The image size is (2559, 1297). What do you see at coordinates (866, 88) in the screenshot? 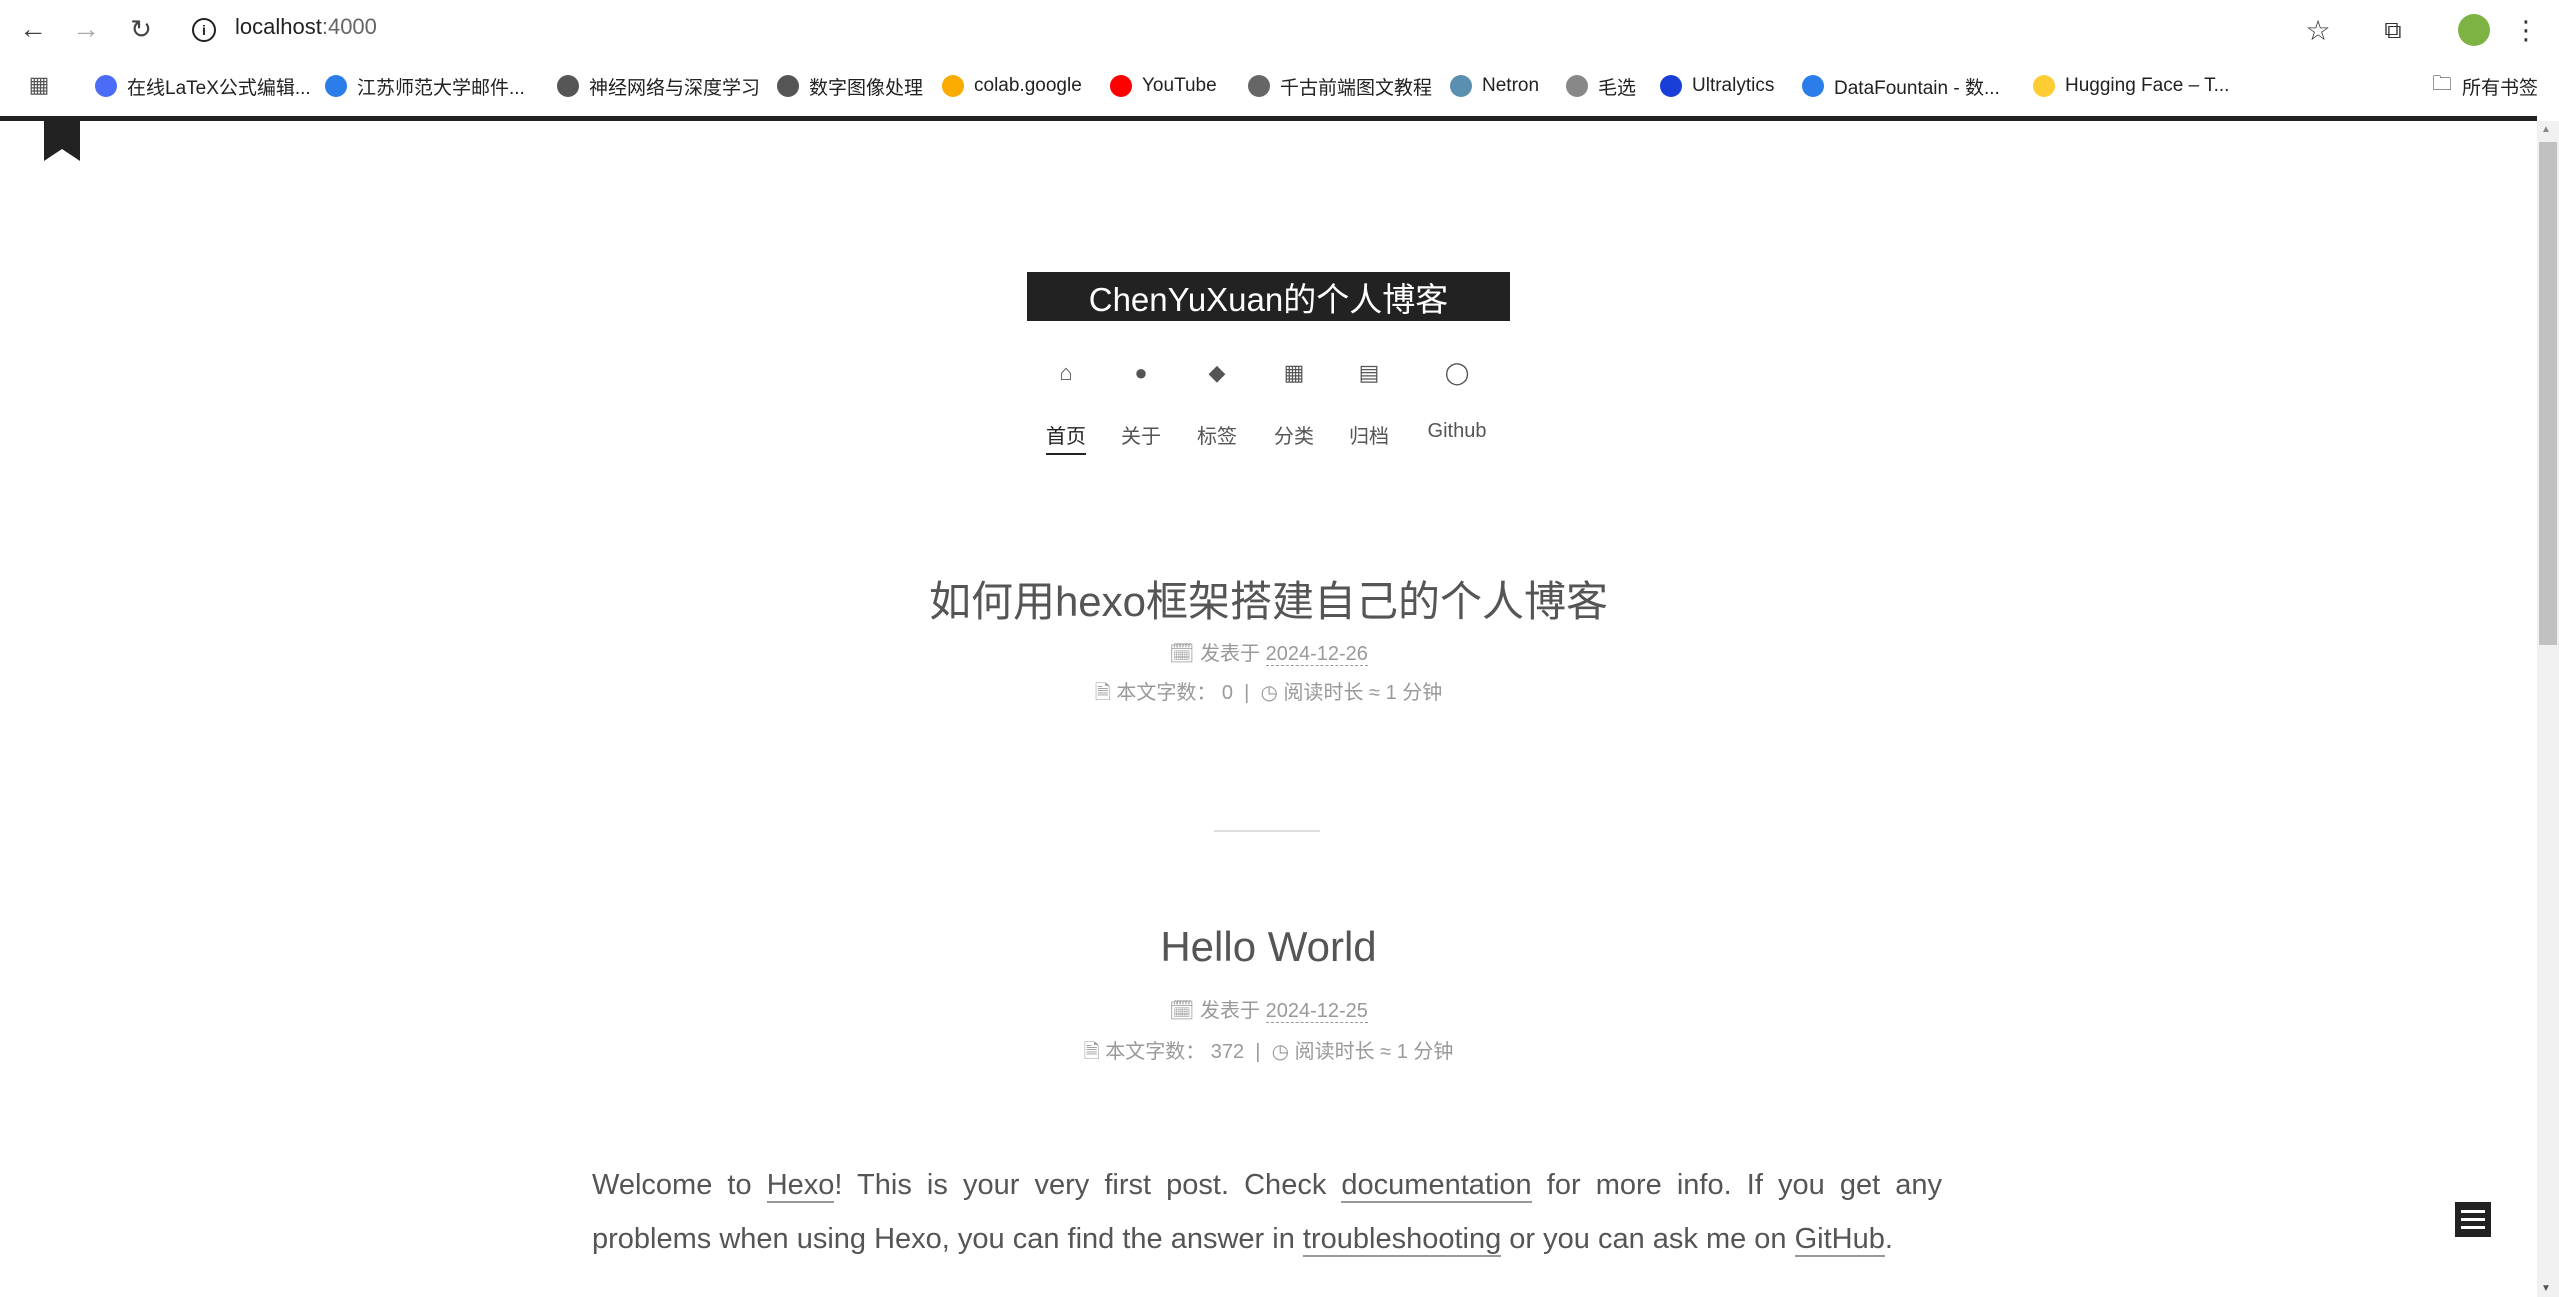
I see `bookmark-label: 数字图像处理` at bounding box center [866, 88].